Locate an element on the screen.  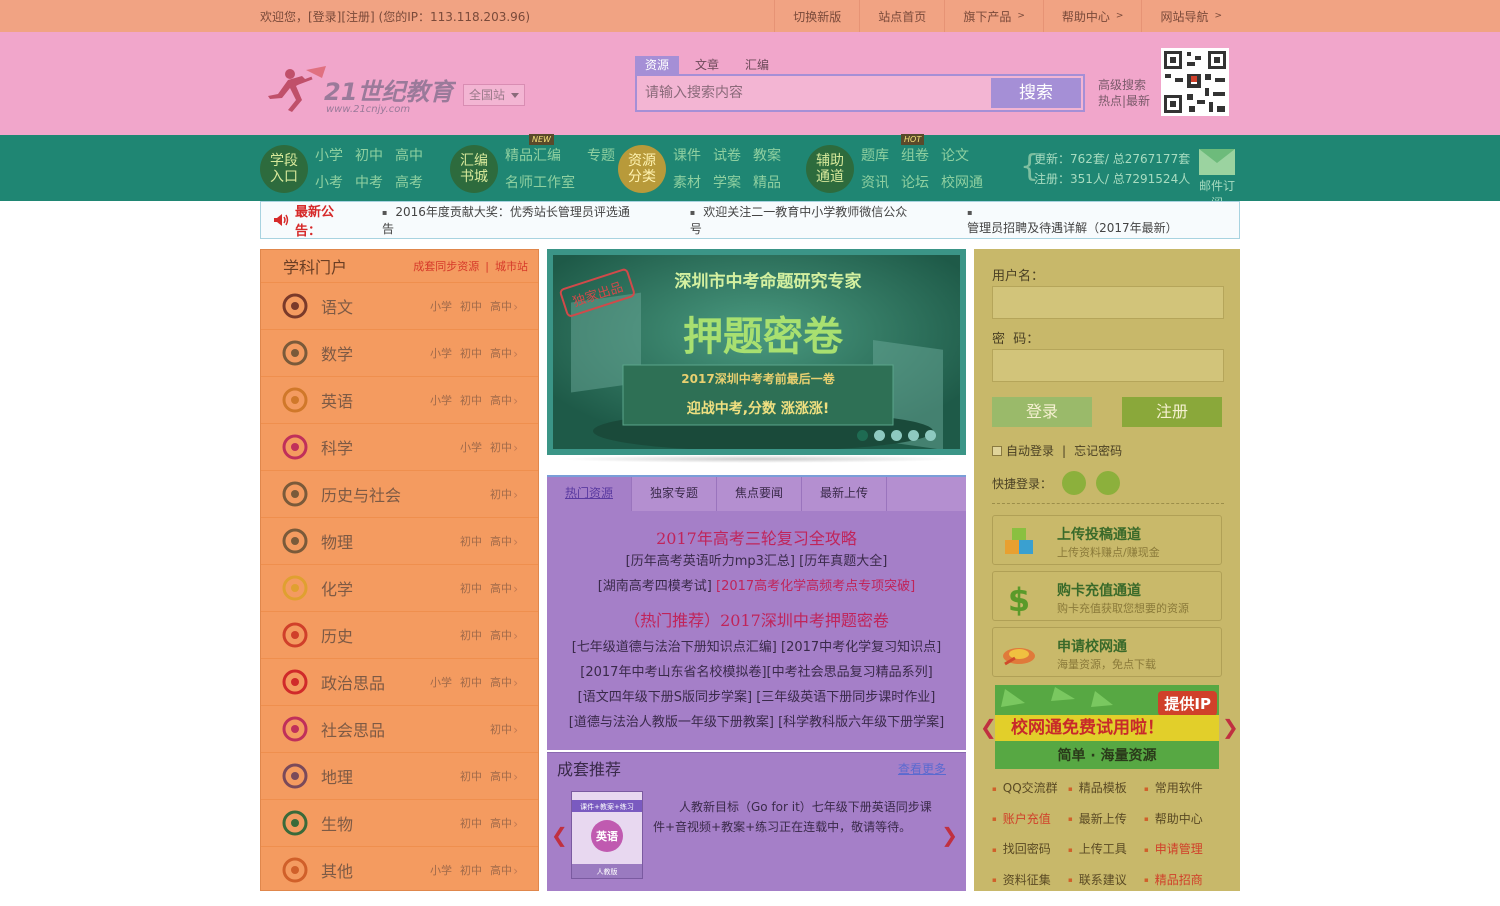
switch-version-link: 切换新版 is located at coordinates (816, 16).